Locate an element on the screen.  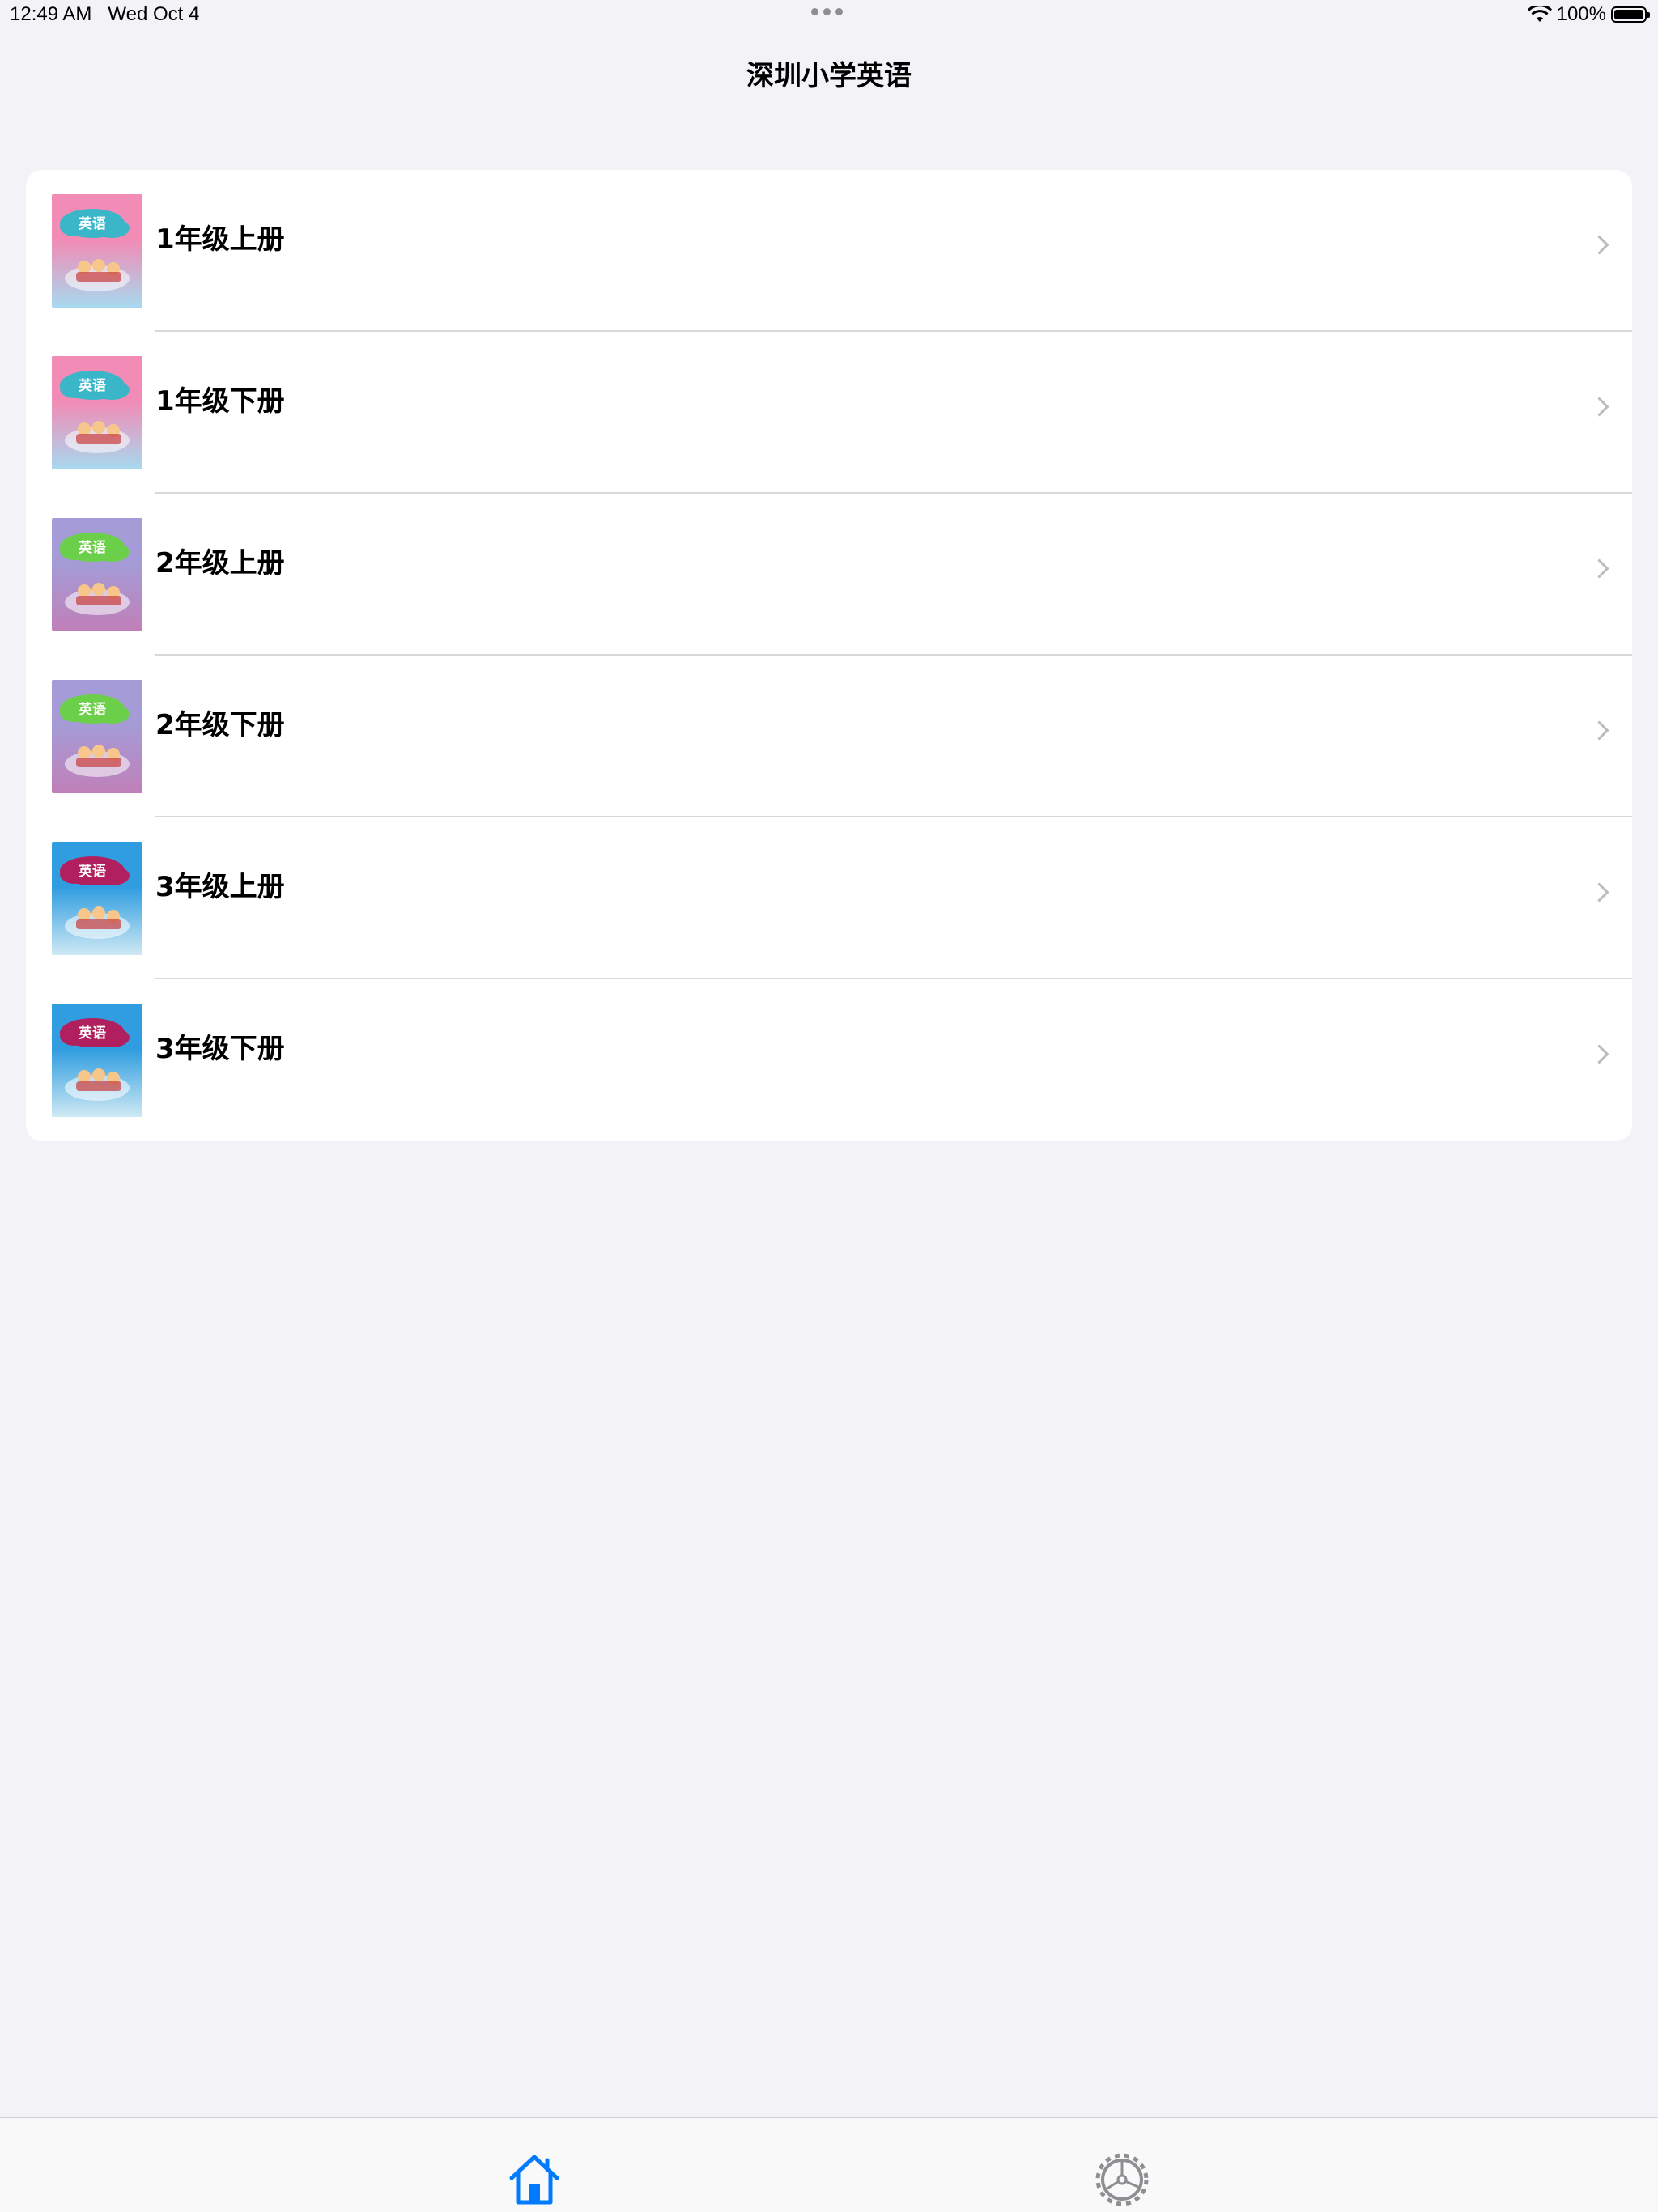
status-bar: 12:49 AM Wed Oct 4 100% is located at coordinates (829, 16).